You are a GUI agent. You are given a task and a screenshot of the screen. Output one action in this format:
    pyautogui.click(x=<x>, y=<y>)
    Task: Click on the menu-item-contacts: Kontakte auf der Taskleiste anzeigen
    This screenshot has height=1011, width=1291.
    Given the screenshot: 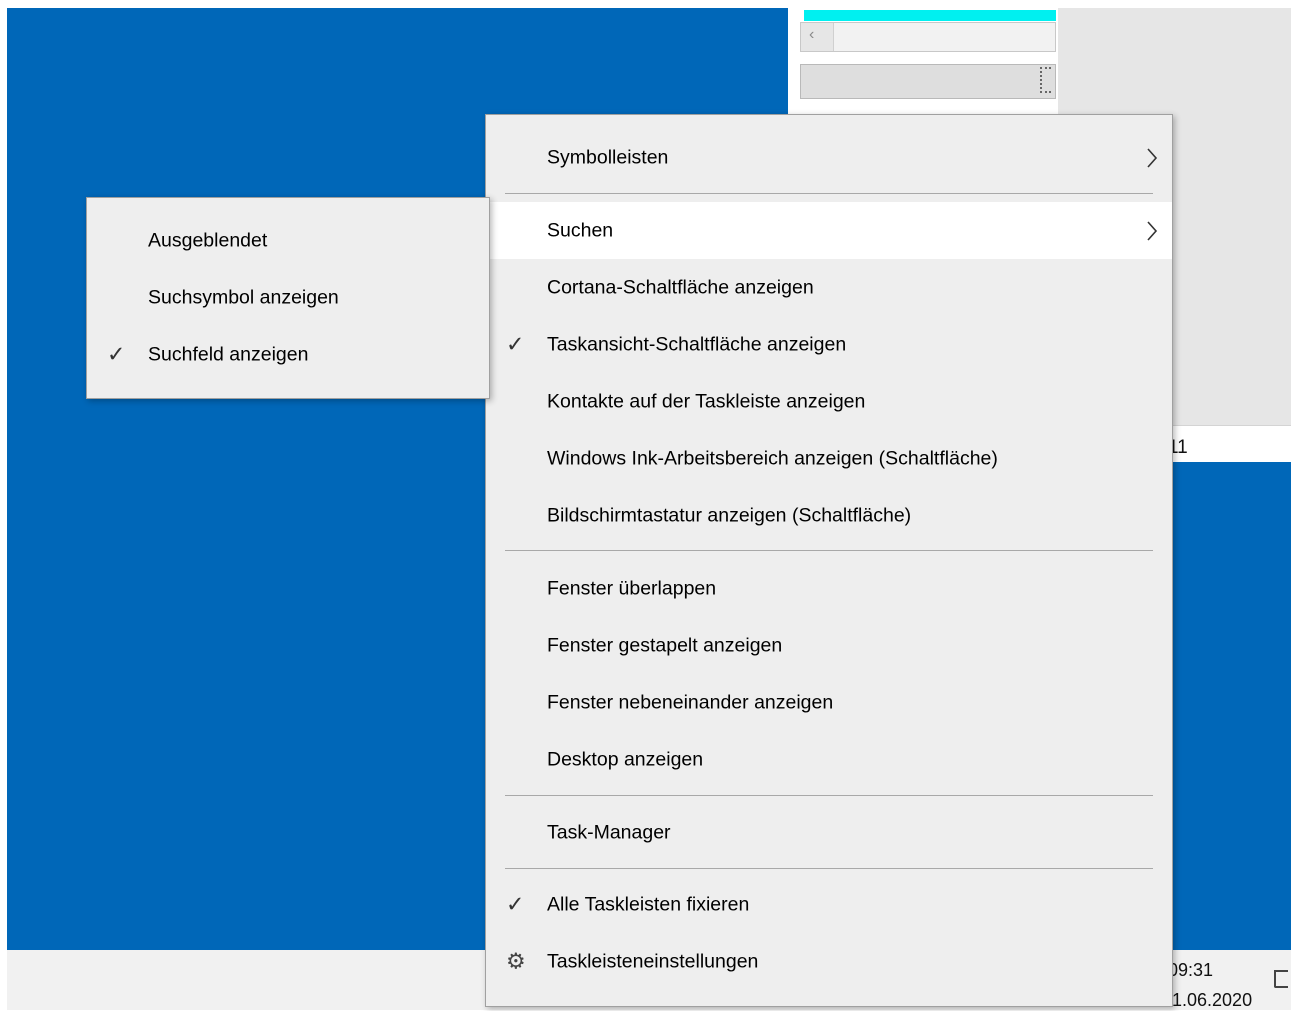 What is the action you would take?
    pyautogui.click(x=829, y=401)
    